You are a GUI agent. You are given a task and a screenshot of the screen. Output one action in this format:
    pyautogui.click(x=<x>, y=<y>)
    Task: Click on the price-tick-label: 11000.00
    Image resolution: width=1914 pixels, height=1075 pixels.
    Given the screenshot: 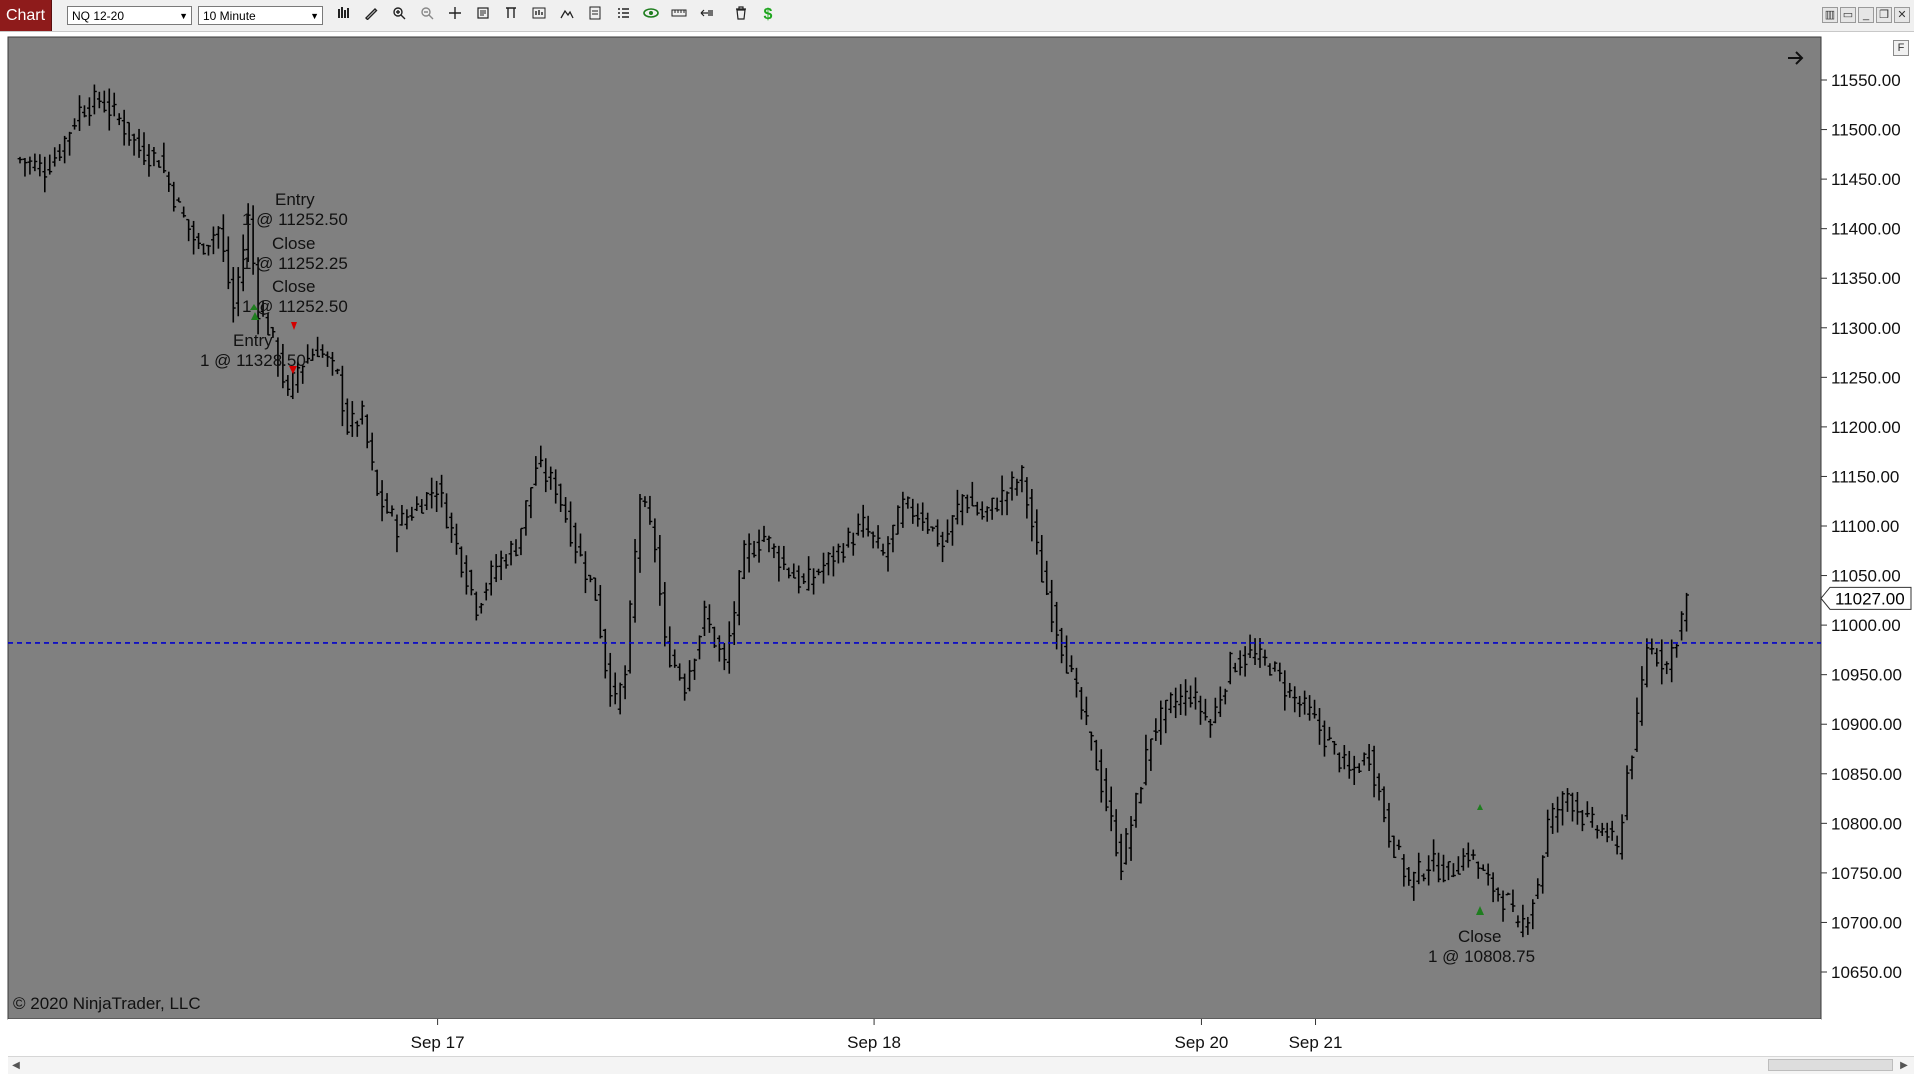 What is the action you would take?
    pyautogui.click(x=1866, y=625)
    